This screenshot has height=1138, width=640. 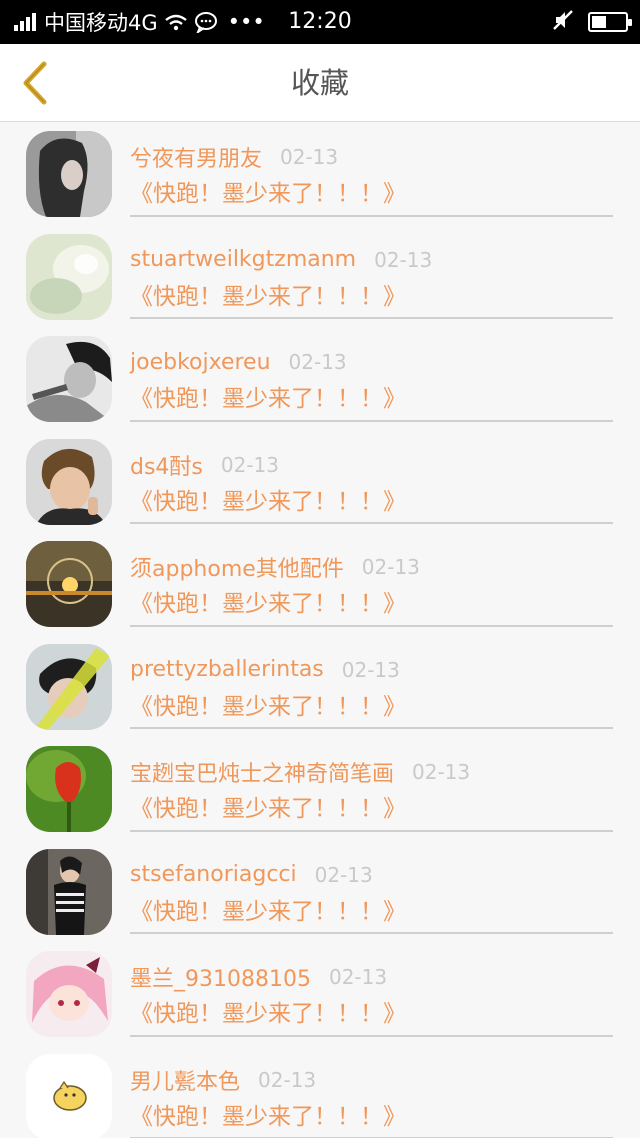 What do you see at coordinates (320, 686) in the screenshot?
I see `list-item: prettyzballerintas 02-13 《快跑！墨少来了！！！》` at bounding box center [320, 686].